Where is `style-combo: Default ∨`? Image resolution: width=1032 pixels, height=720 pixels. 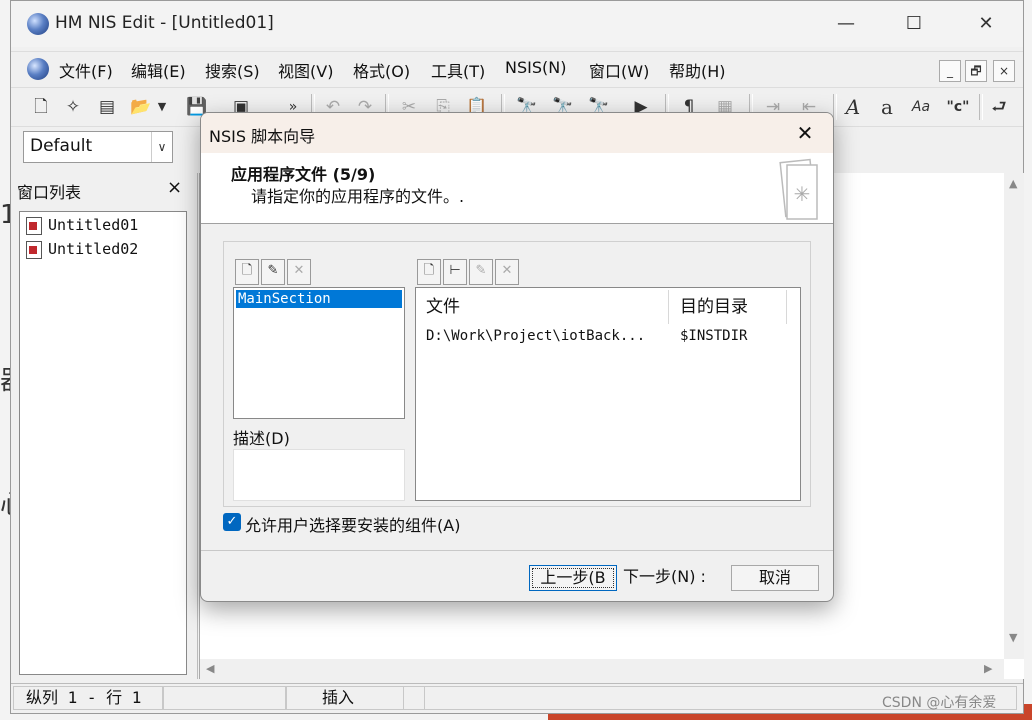 style-combo: Default ∨ is located at coordinates (98, 147).